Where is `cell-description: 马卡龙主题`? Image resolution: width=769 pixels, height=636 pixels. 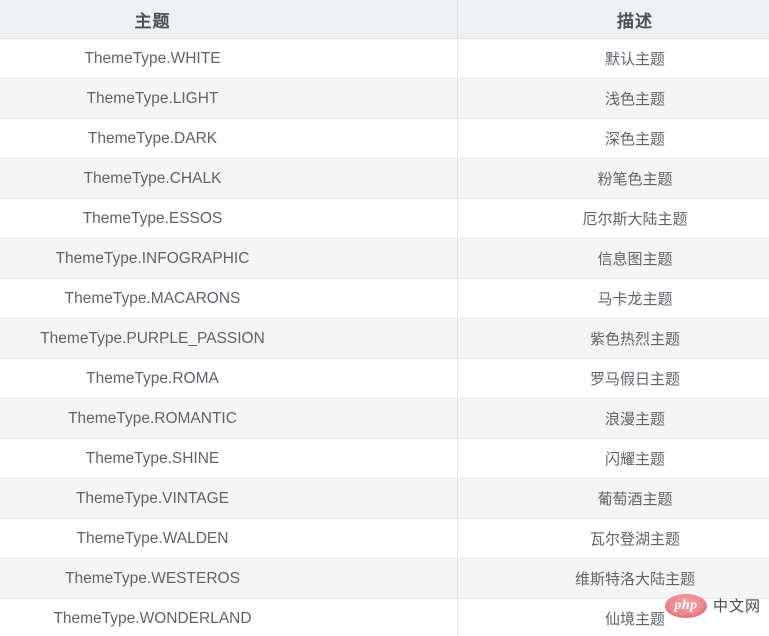 cell-description: 马卡龙主题 is located at coordinates (613, 298).